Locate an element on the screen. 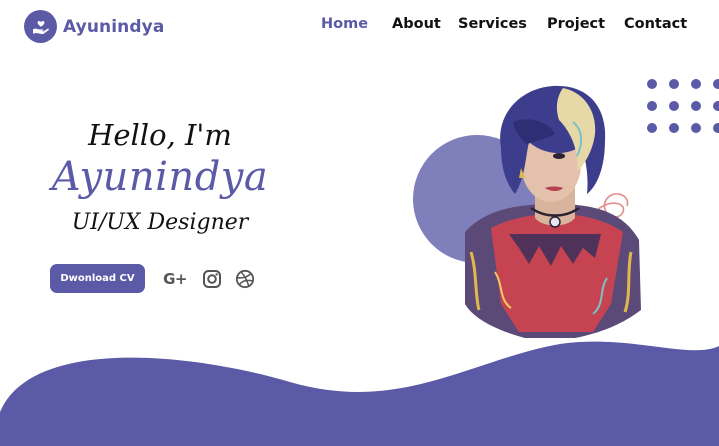  instagram-icon is located at coordinates (212, 279).